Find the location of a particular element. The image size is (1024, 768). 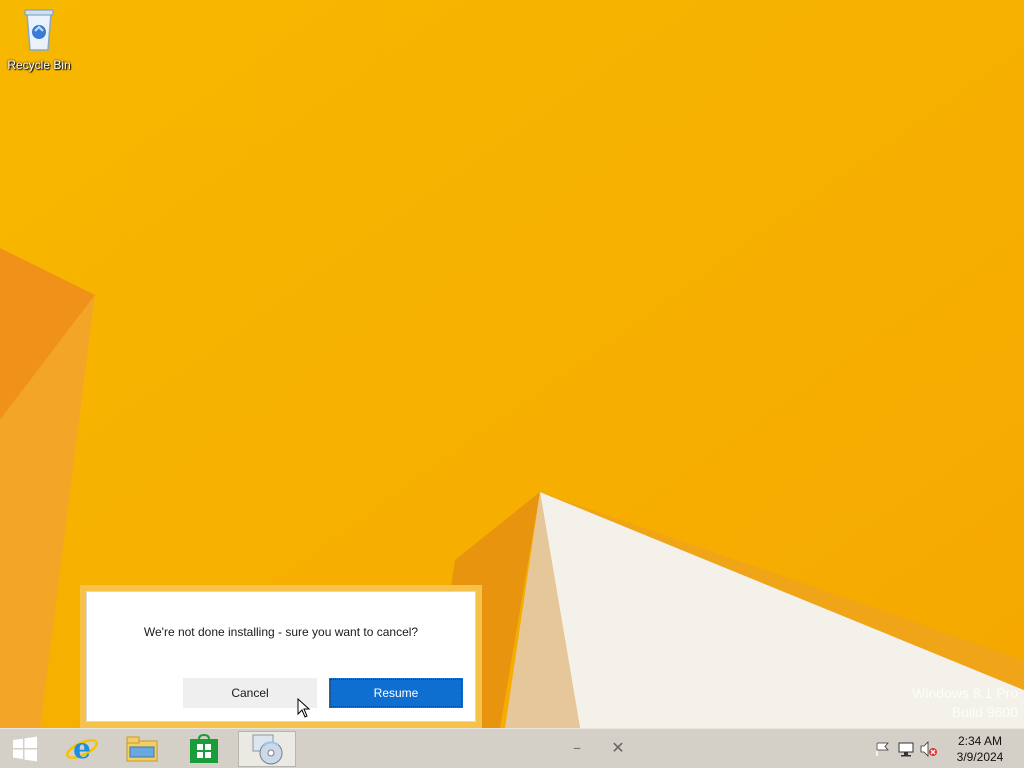

network-icon is located at coordinates (906, 749).